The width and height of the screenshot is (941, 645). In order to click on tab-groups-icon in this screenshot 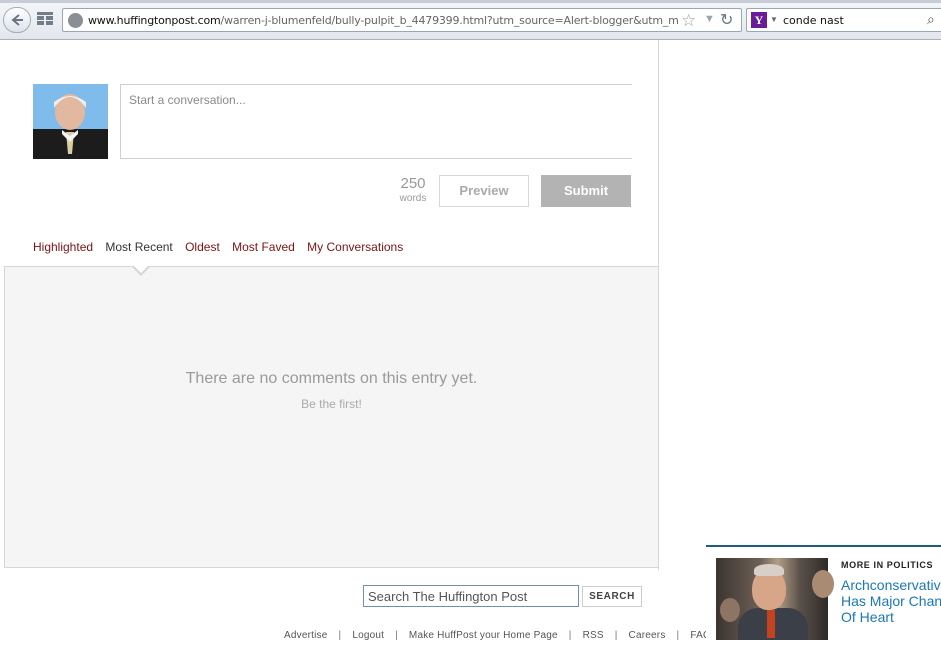, I will do `click(45, 19)`.